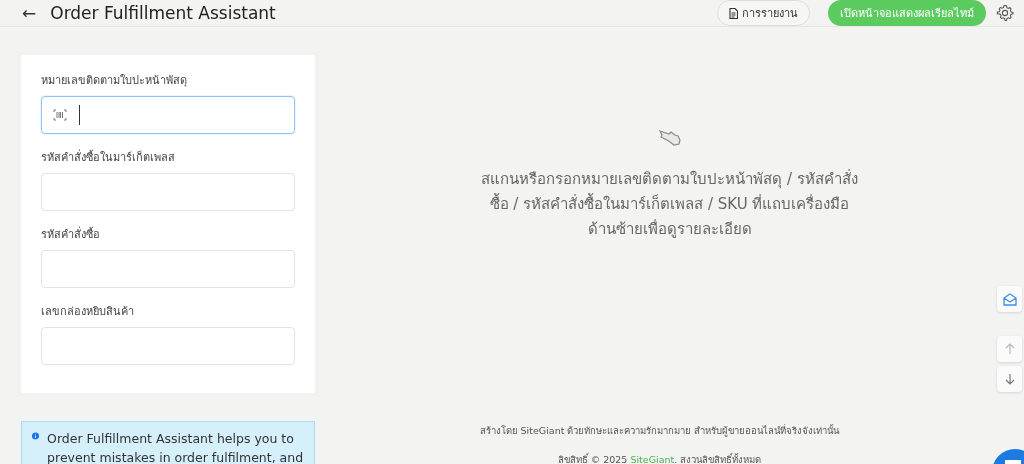 This screenshot has width=1024, height=464. What do you see at coordinates (29, 13) in the screenshot?
I see `back-button: ←` at bounding box center [29, 13].